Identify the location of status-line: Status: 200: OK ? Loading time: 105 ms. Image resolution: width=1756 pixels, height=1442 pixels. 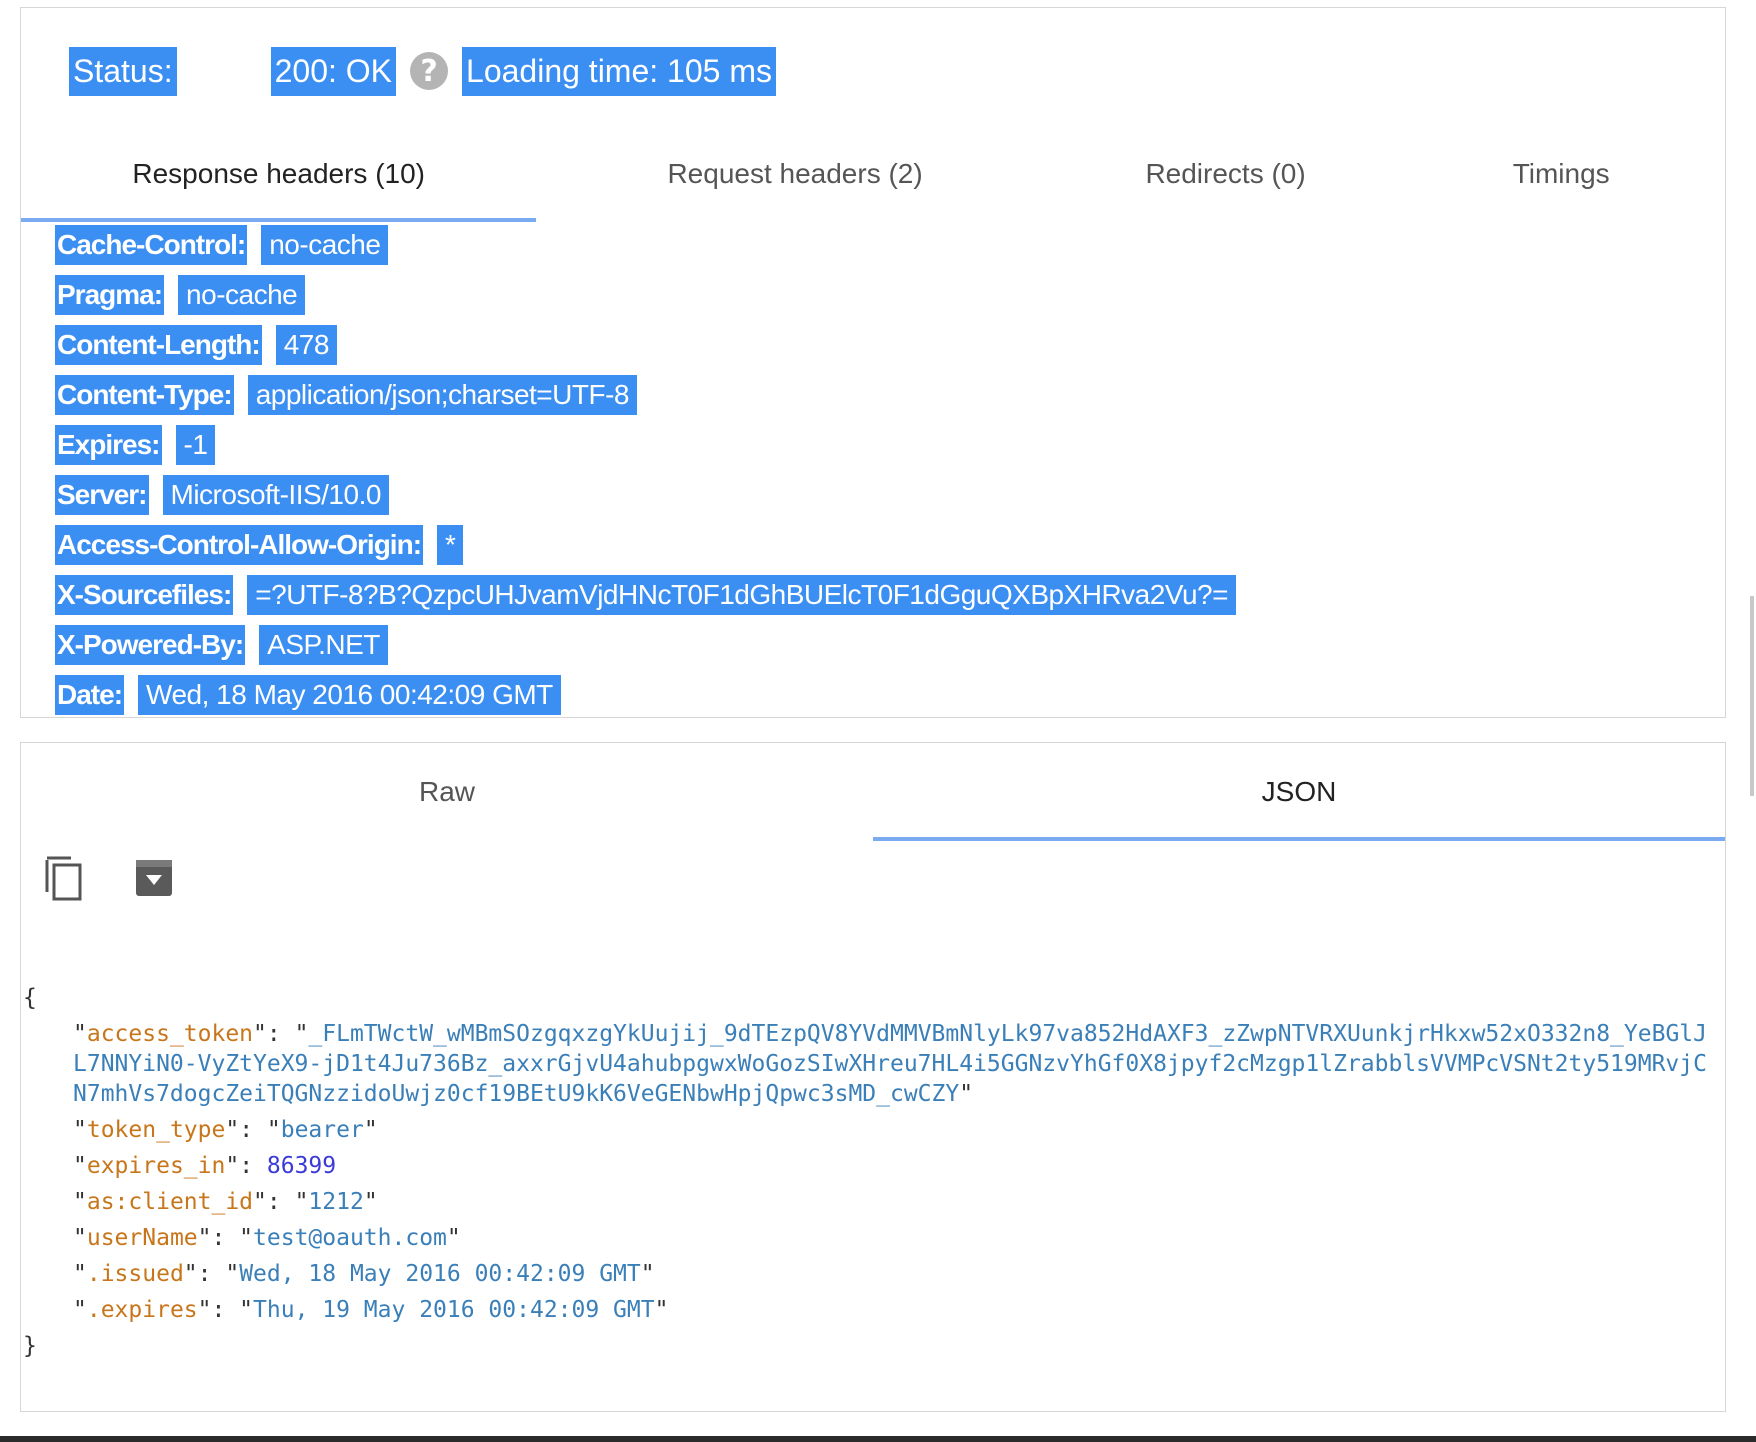
(887, 71).